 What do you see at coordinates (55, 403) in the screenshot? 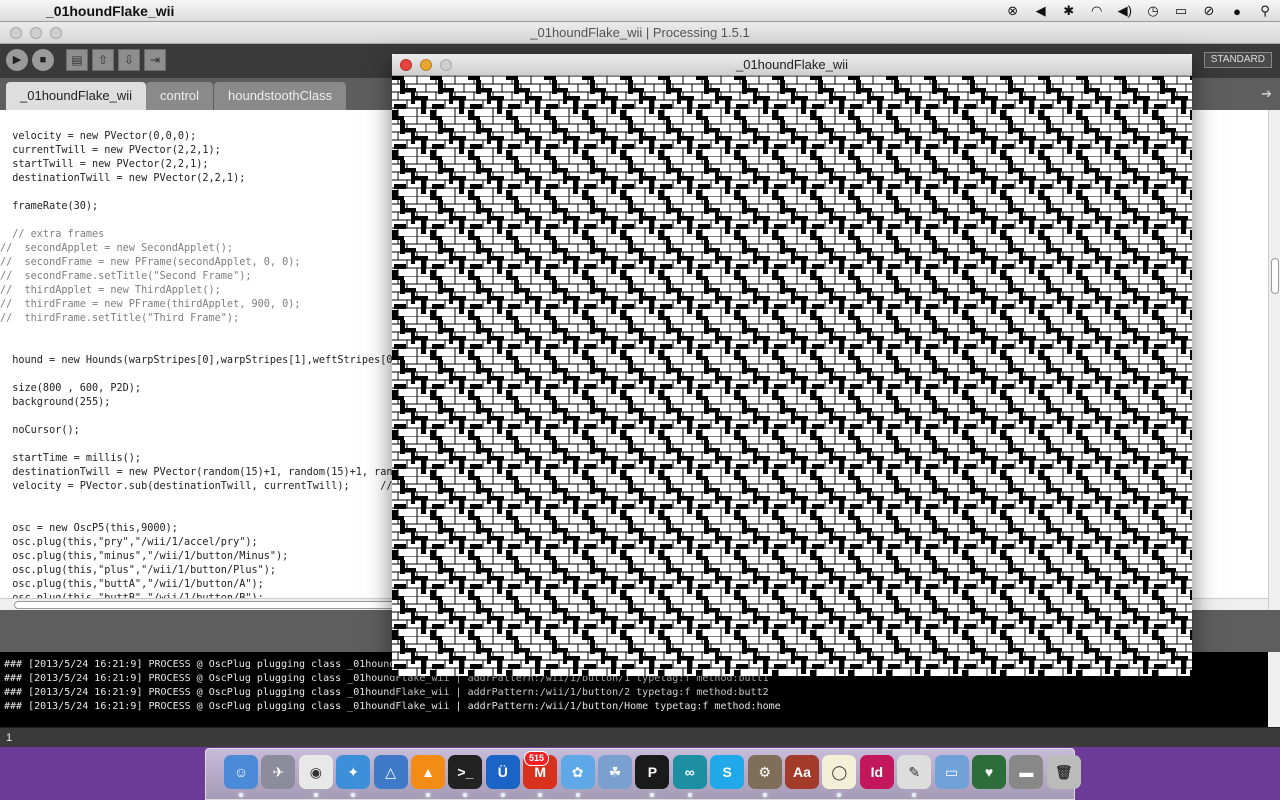
I see `code-line: background(255);` at bounding box center [55, 403].